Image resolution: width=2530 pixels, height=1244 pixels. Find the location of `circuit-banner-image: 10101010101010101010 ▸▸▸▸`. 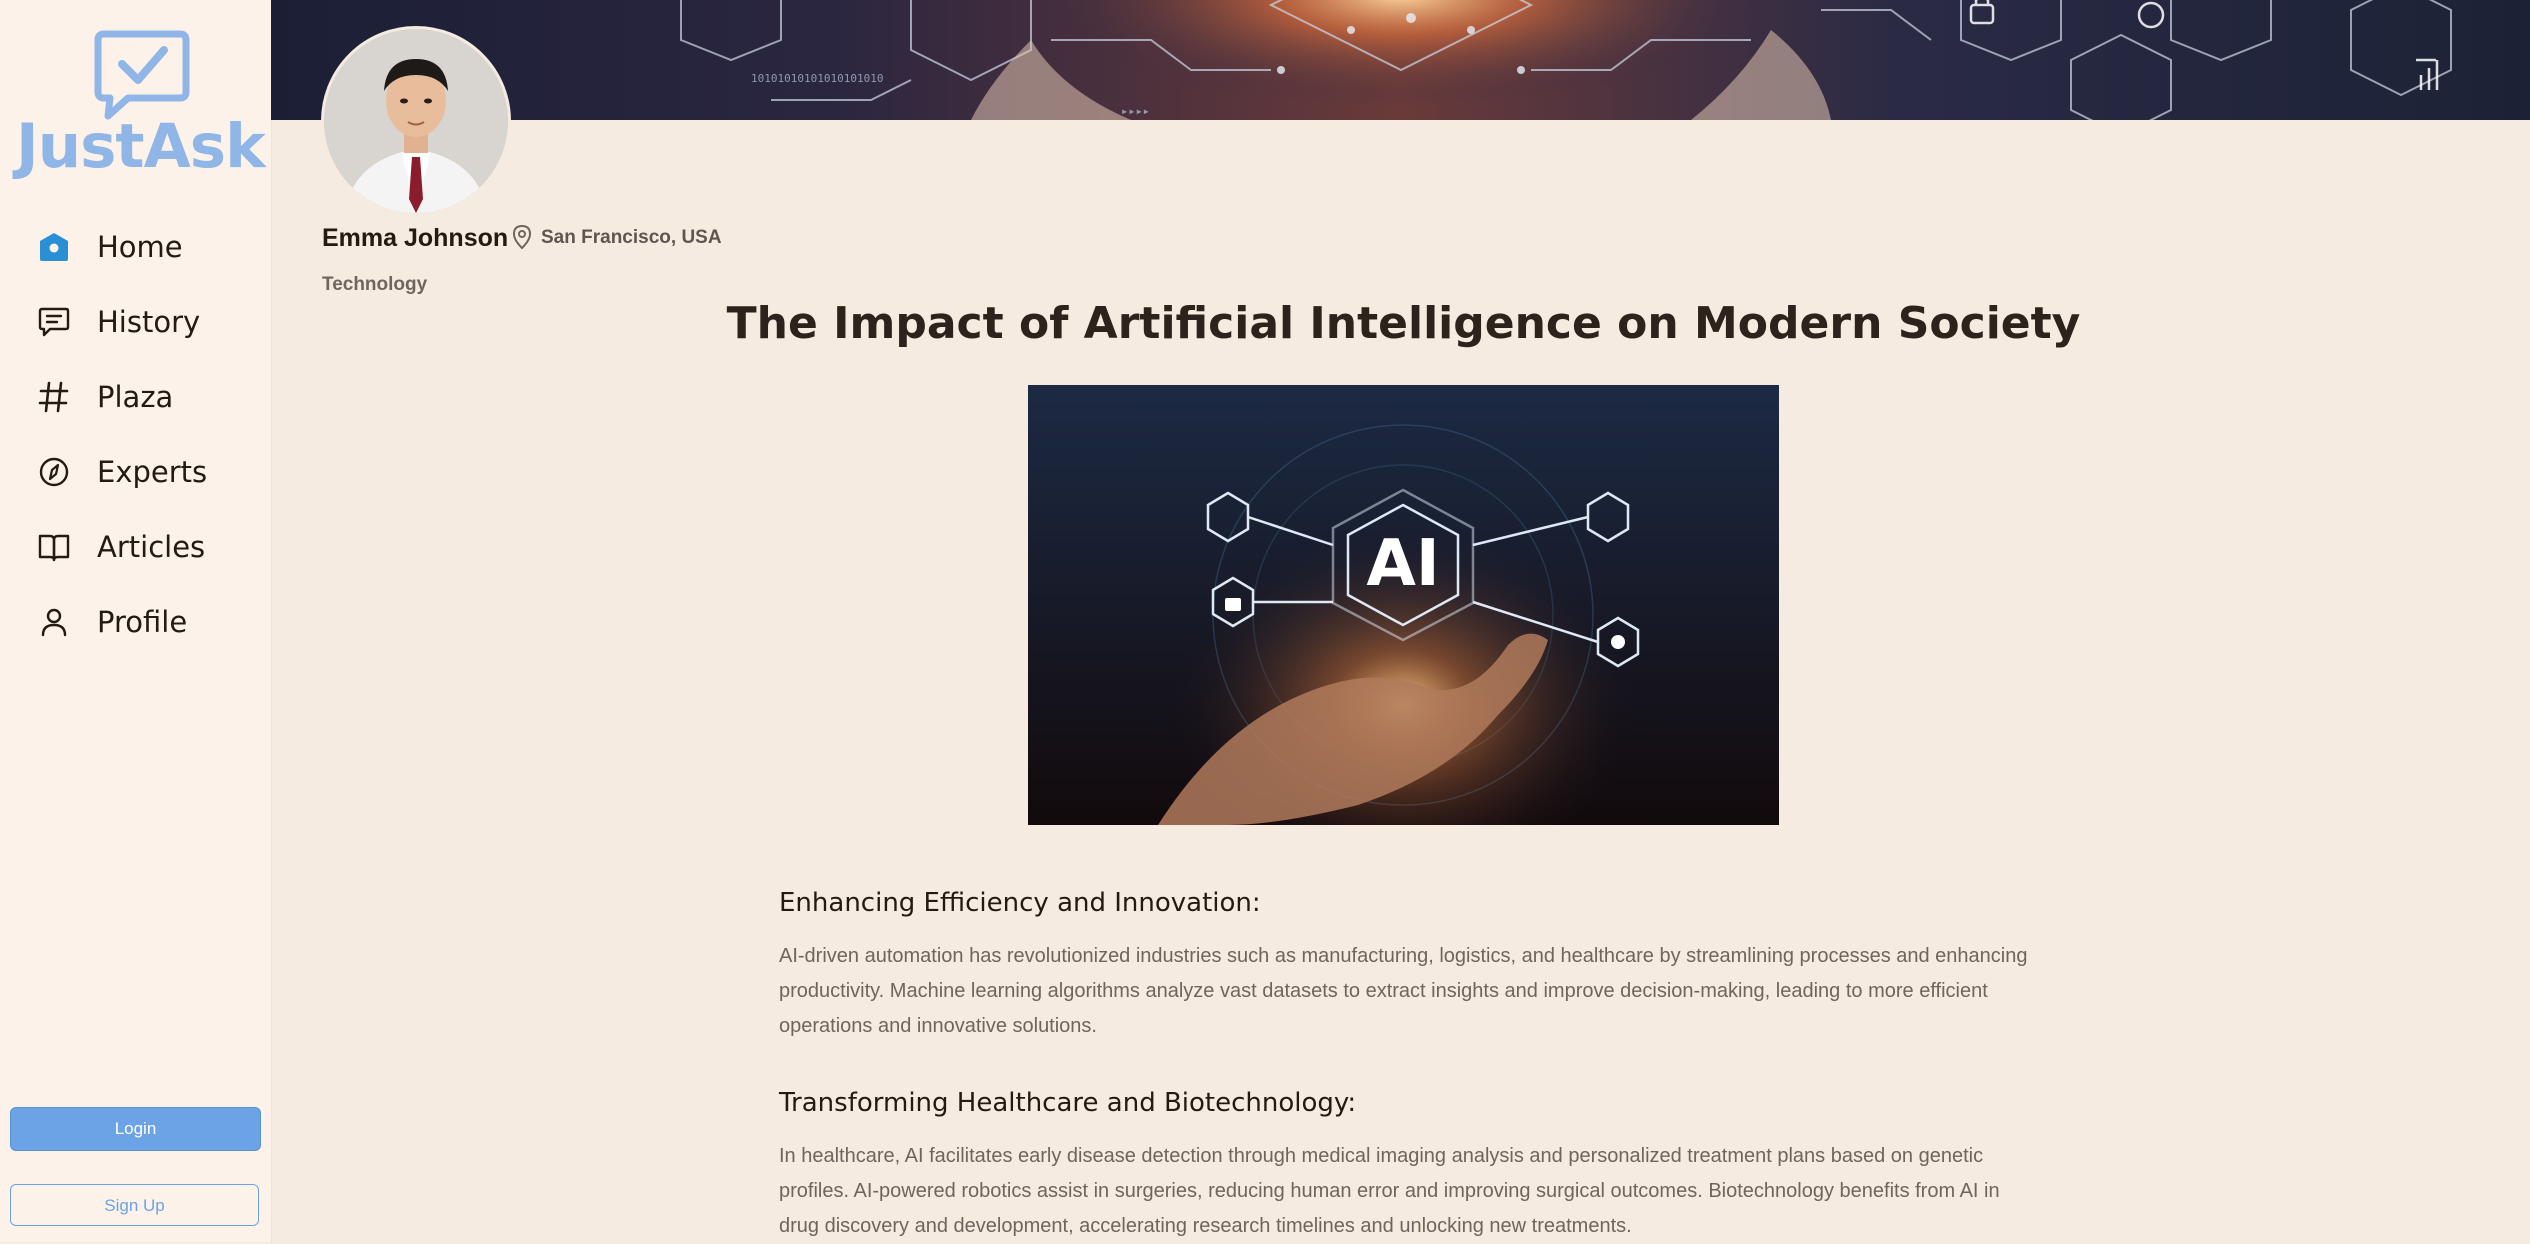

circuit-banner-image: 10101010101010101010 ▸▸▸▸ is located at coordinates (1566, 60).